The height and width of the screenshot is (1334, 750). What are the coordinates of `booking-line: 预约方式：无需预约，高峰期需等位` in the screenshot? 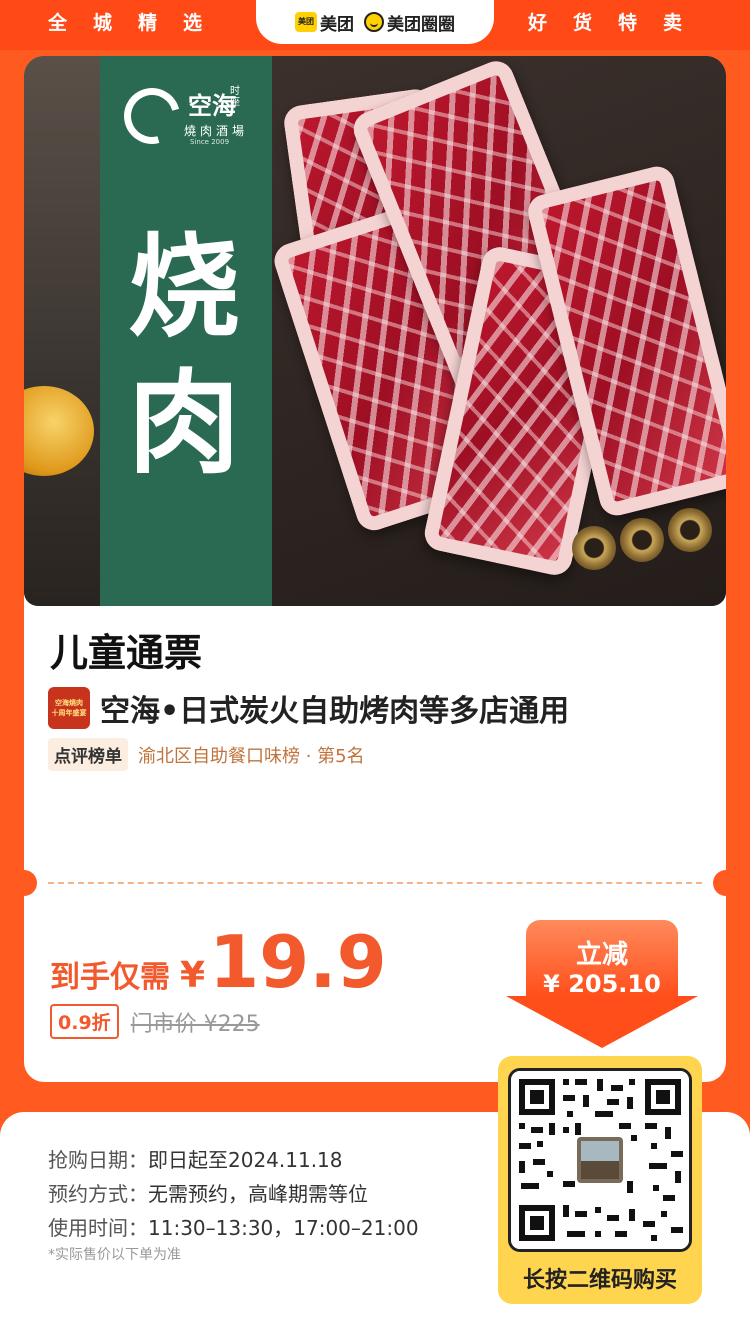 It's located at (208, 1192).